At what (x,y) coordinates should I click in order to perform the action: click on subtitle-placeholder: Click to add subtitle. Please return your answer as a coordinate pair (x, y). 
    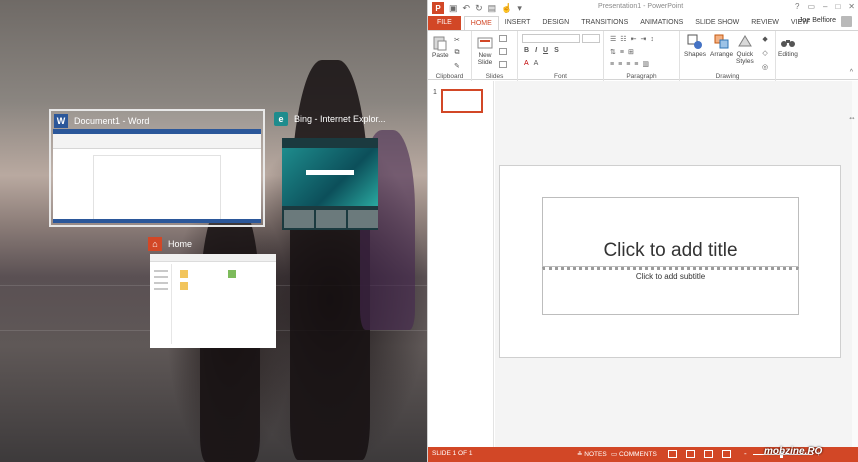
    Looking at the image, I should click on (670, 291).